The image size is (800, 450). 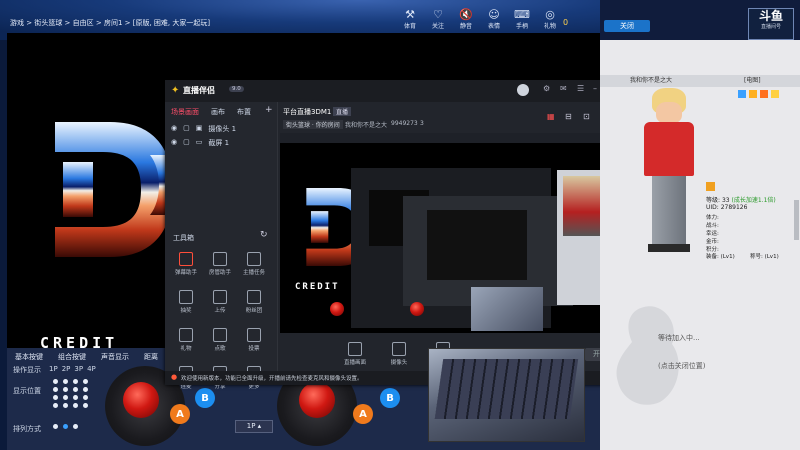 What do you see at coordinates (254, 264) in the screenshot?
I see `tool-task: 主播任务` at bounding box center [254, 264].